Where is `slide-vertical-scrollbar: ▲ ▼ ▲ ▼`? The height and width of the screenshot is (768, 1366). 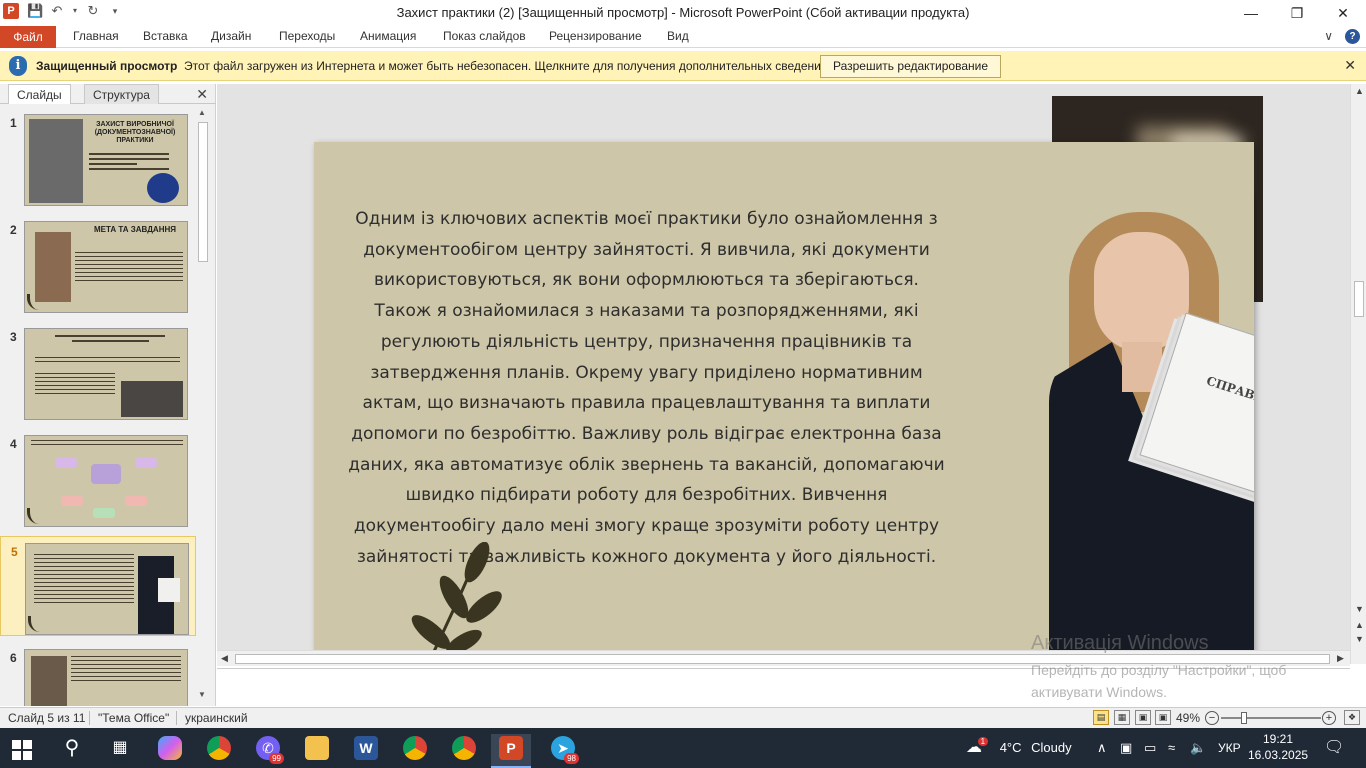 slide-vertical-scrollbar: ▲ ▼ ▲ ▼ is located at coordinates (1358, 374).